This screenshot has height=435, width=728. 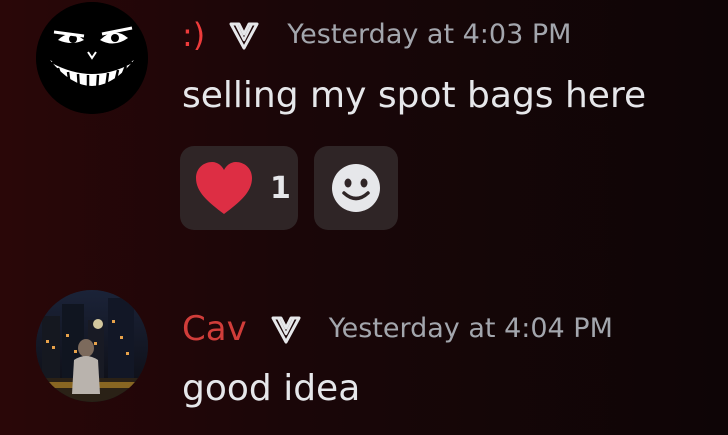 I want to click on username: :), so click(x=193, y=35).